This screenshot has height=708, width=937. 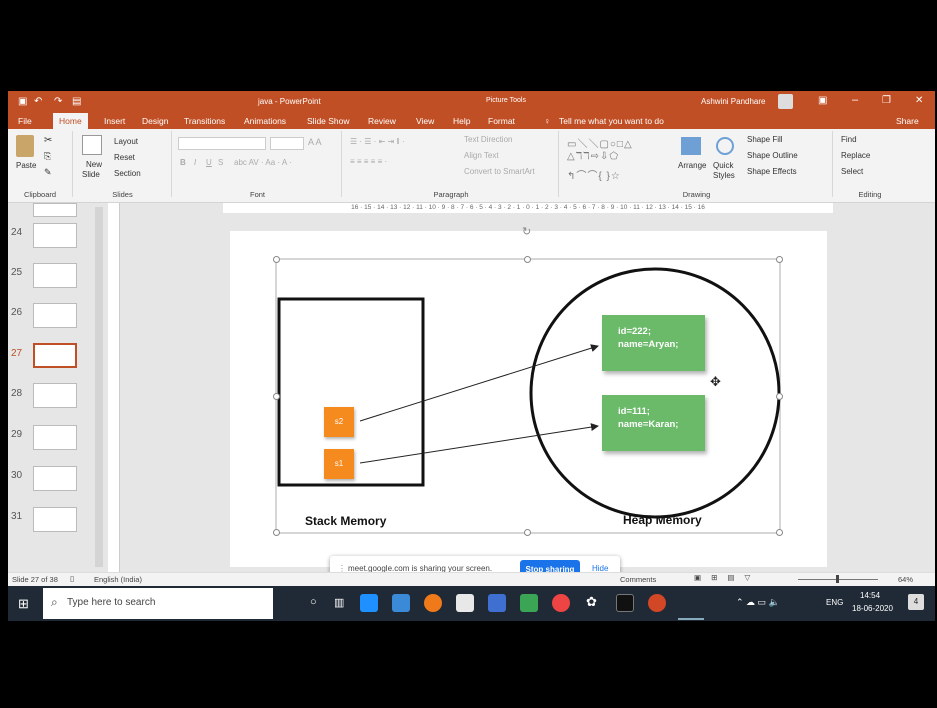 I want to click on chrome-icon, so click(x=561, y=603).